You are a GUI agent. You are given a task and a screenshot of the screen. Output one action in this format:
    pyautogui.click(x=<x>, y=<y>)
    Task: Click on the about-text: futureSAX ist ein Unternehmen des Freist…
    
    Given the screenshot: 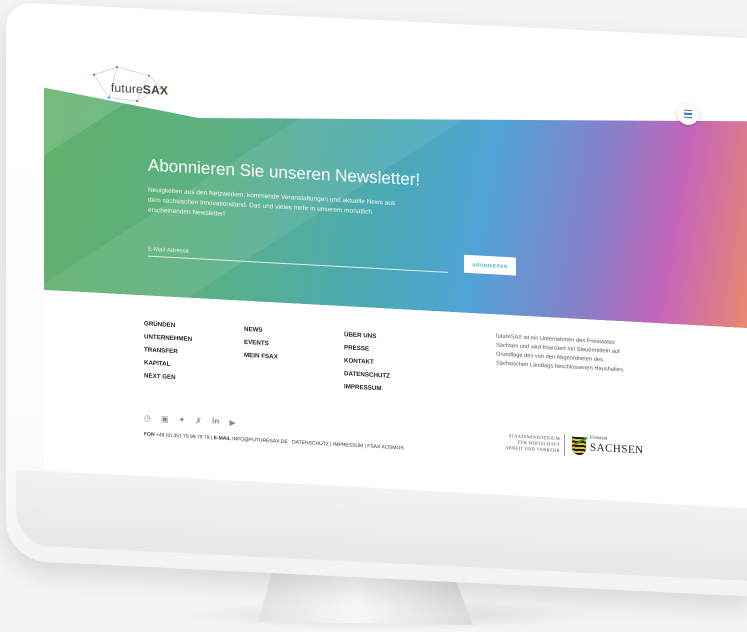 What is the action you would take?
    pyautogui.click(x=560, y=353)
    